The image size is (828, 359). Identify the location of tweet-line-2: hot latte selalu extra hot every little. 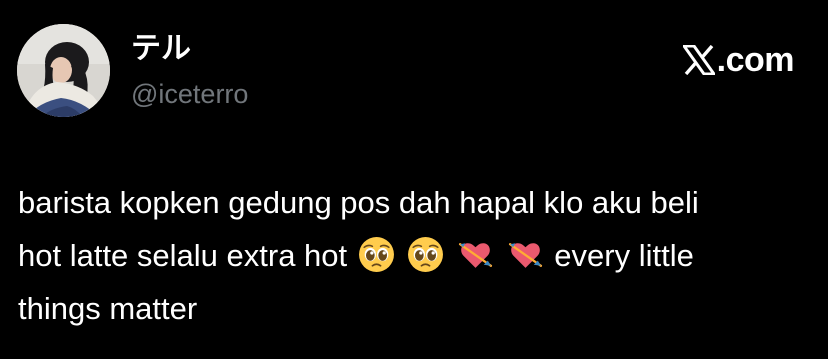
(417, 255).